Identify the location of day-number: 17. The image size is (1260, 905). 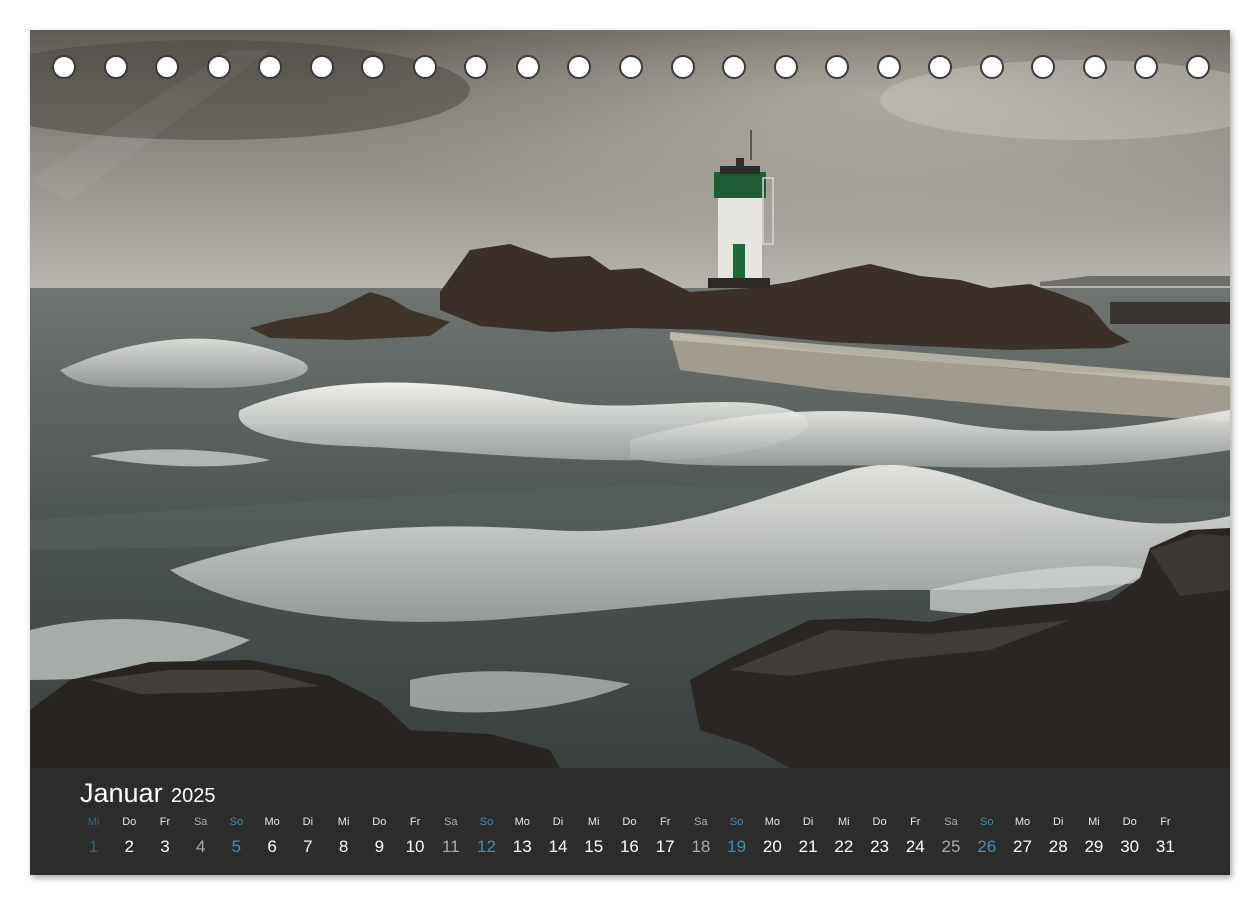
(665, 846).